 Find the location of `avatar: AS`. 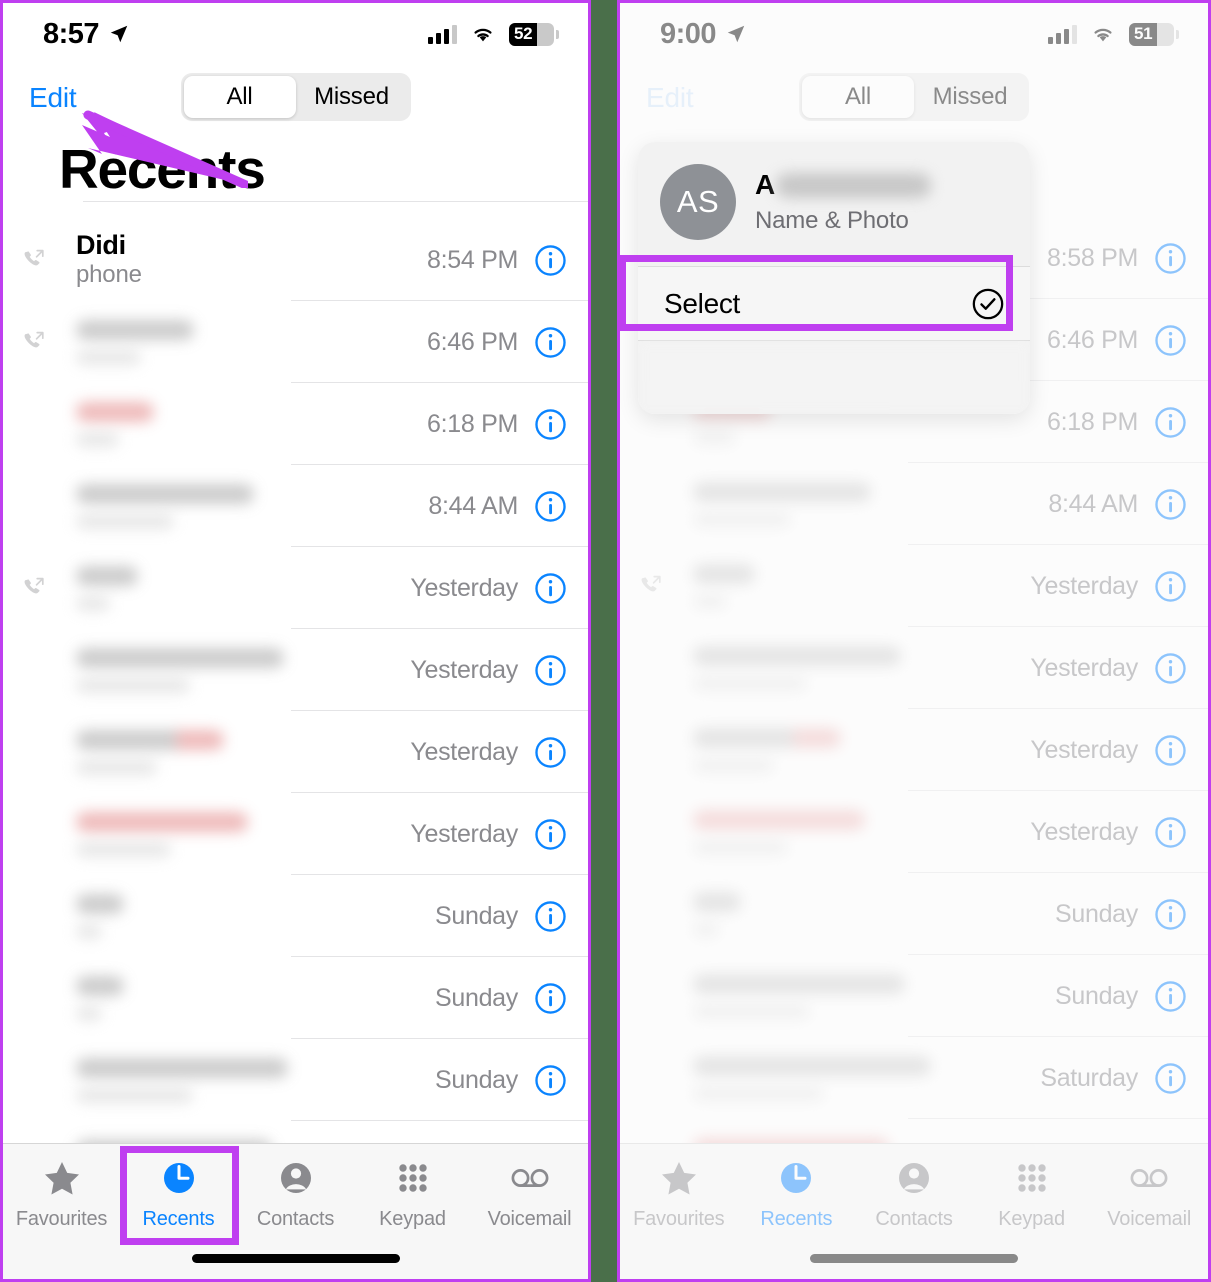

avatar: AS is located at coordinates (698, 202).